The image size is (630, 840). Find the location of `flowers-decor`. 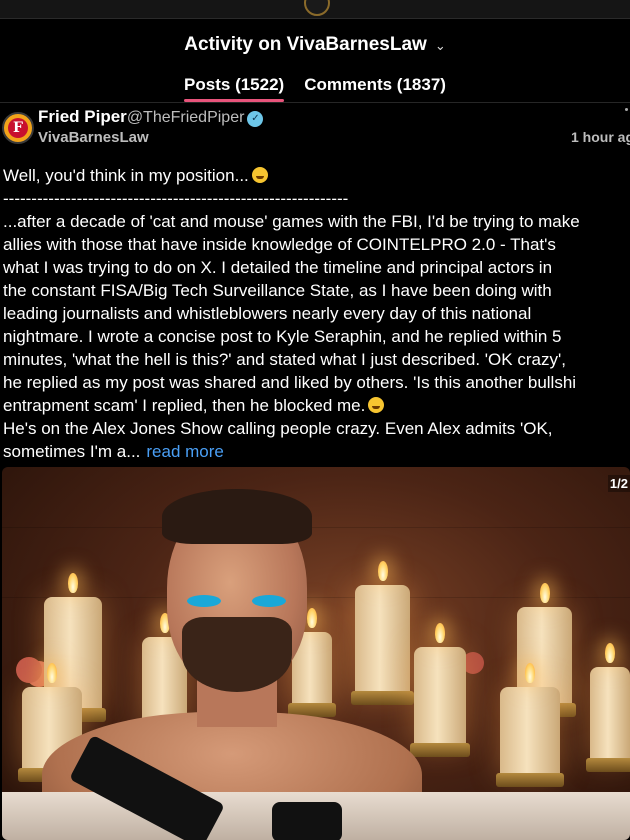

flowers-decor is located at coordinates (29, 670).